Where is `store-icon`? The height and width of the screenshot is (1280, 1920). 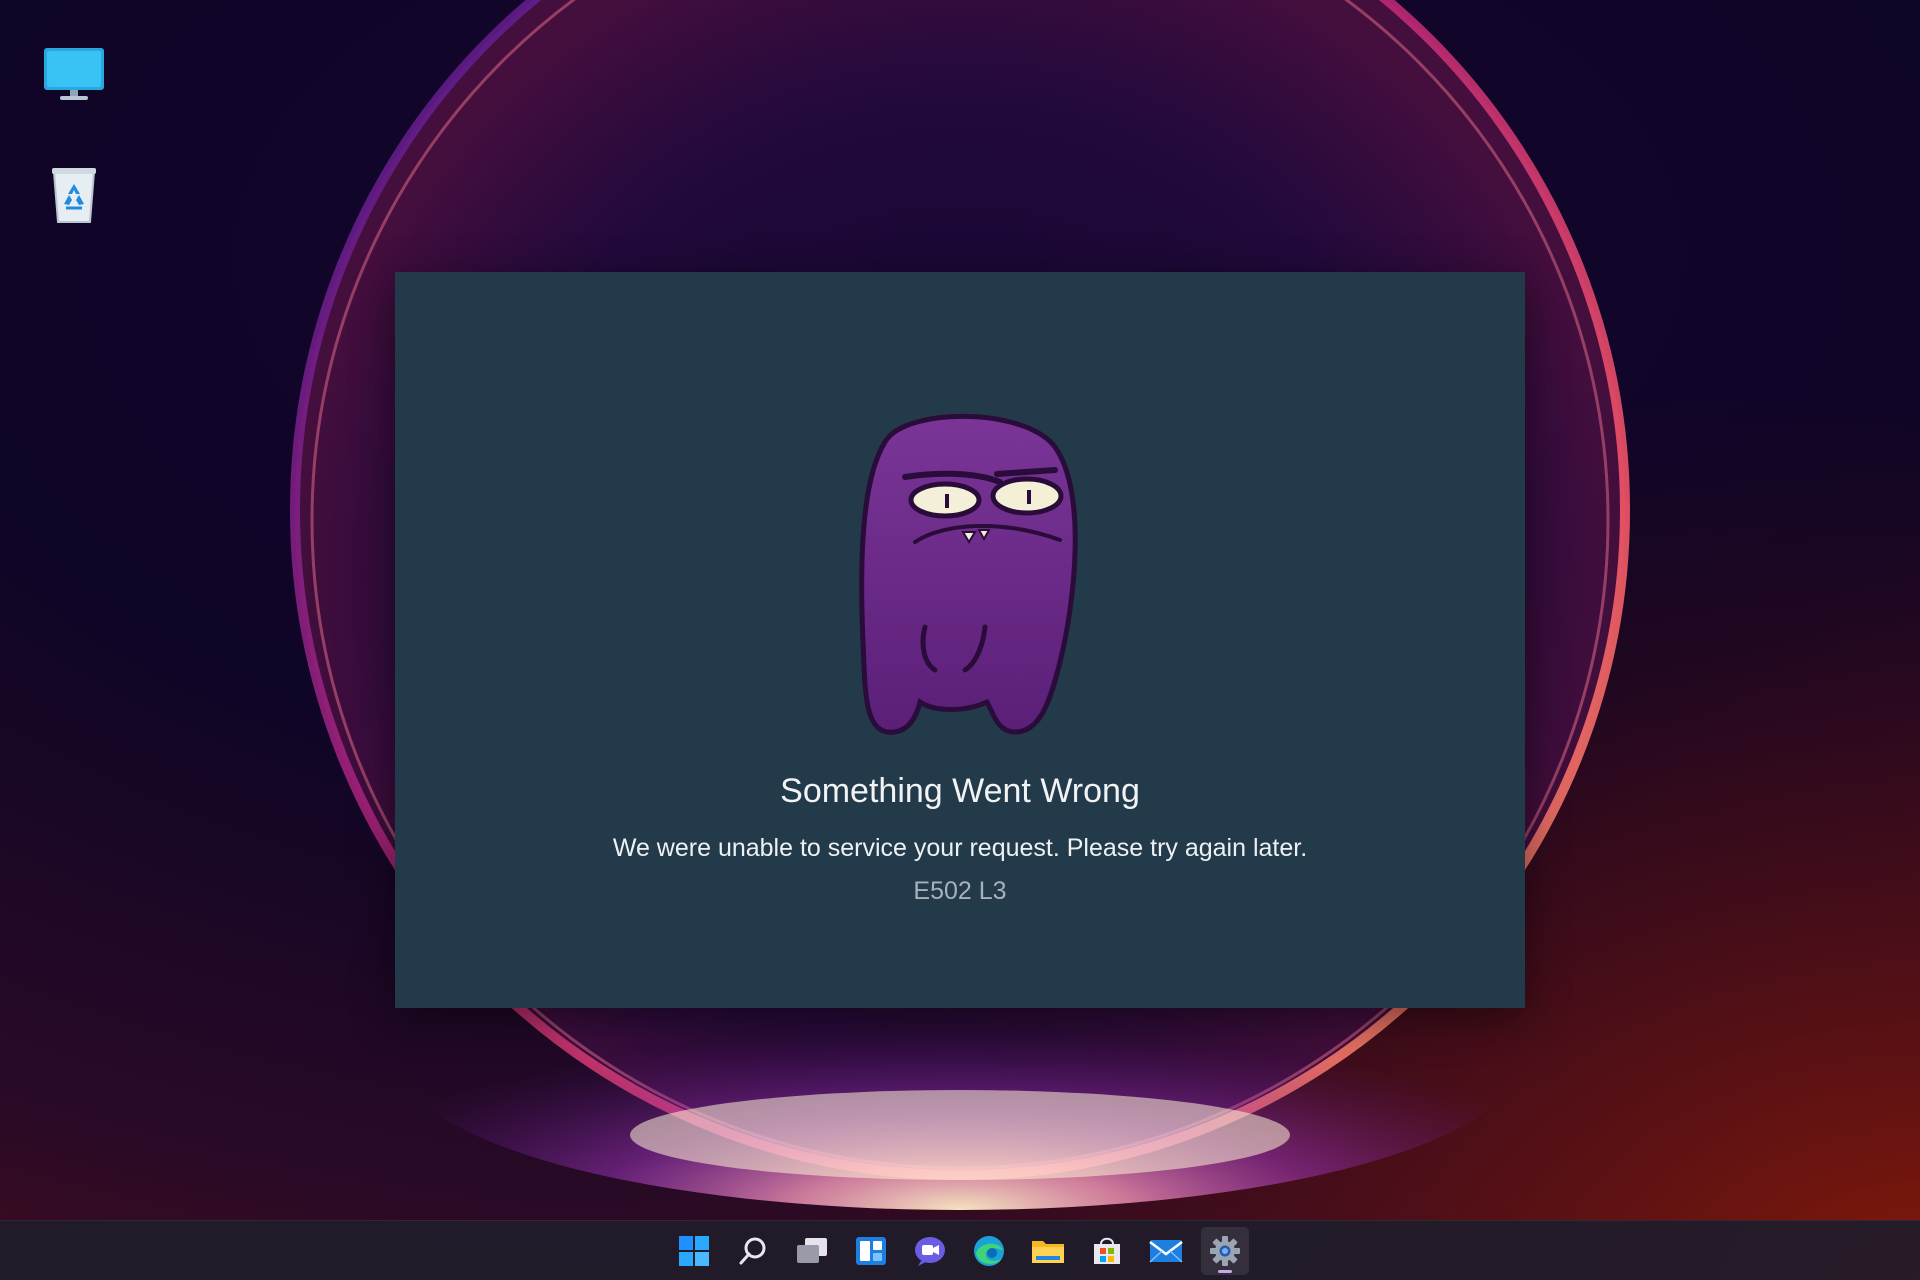
store-icon is located at coordinates (1107, 1250).